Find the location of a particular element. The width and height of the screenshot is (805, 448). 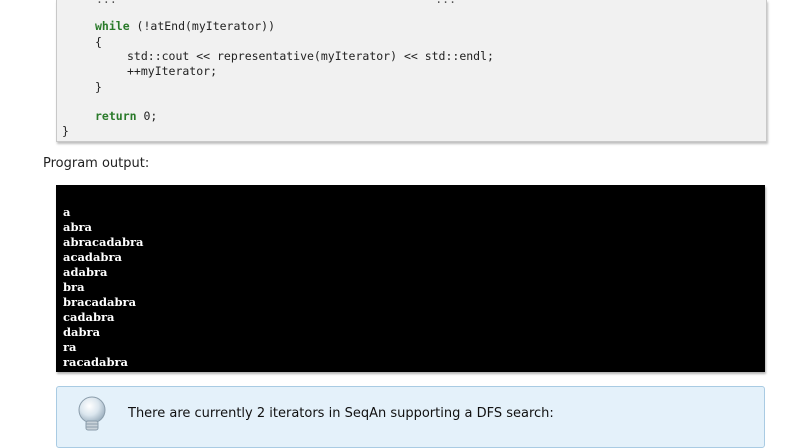

code-line-open-brace: { is located at coordinates (98, 42).